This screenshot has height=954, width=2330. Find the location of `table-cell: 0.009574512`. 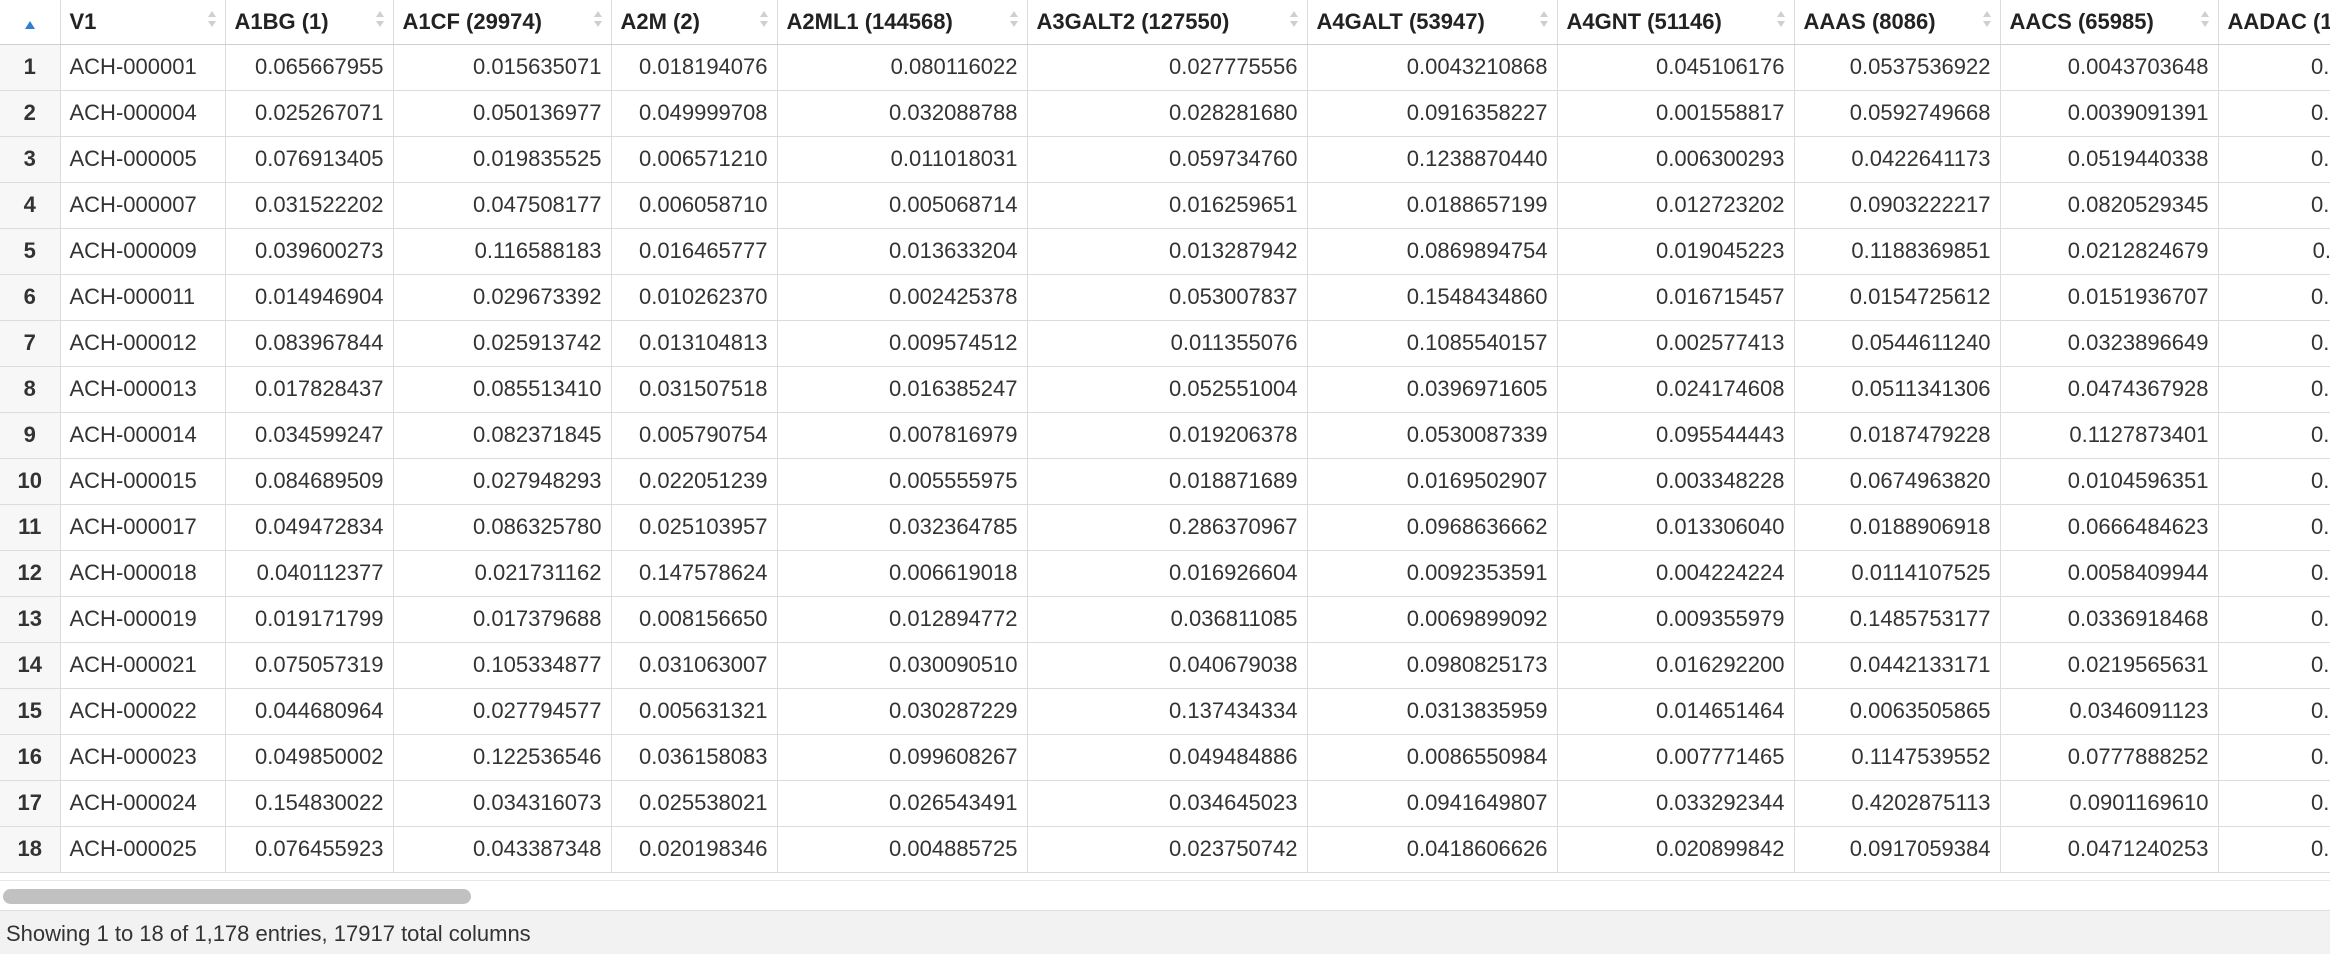

table-cell: 0.009574512 is located at coordinates (902, 343).